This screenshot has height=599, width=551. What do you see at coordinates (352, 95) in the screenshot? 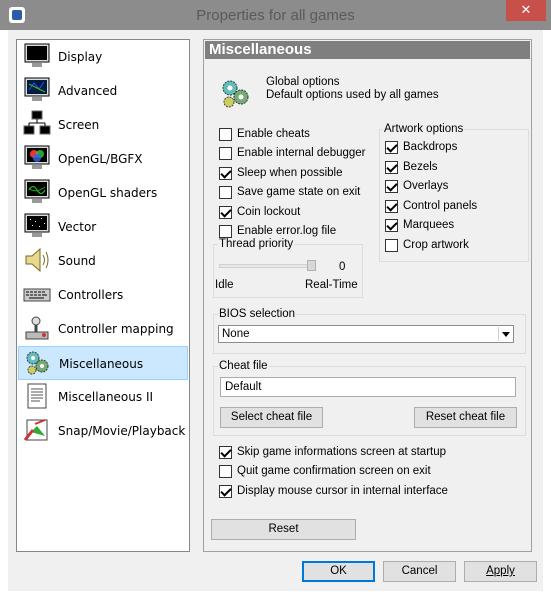
I see `global-options-subtitle: Default options used by all games` at bounding box center [352, 95].